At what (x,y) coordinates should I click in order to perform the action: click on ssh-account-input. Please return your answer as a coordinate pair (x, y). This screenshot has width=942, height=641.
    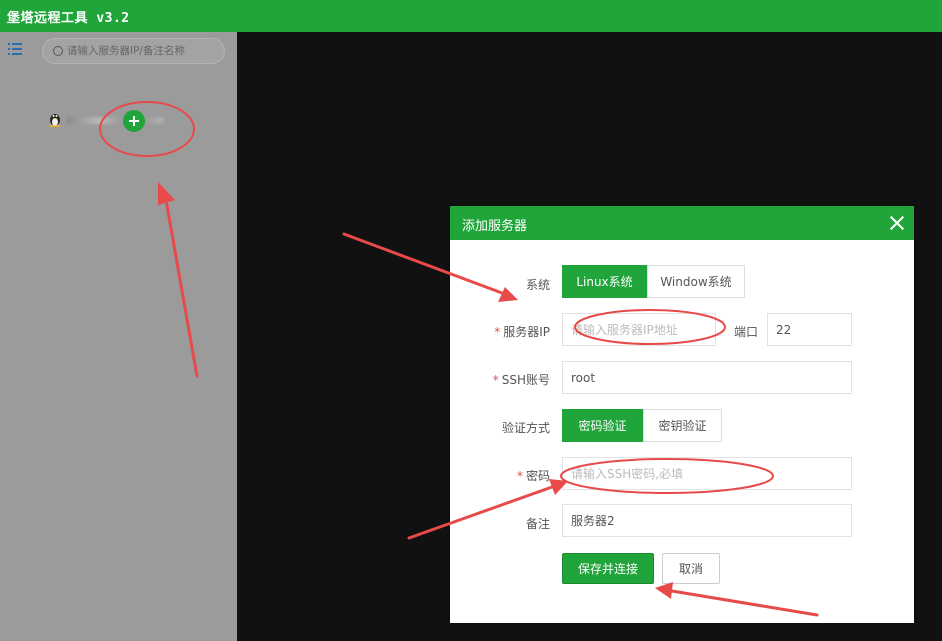
    Looking at the image, I should click on (707, 377).